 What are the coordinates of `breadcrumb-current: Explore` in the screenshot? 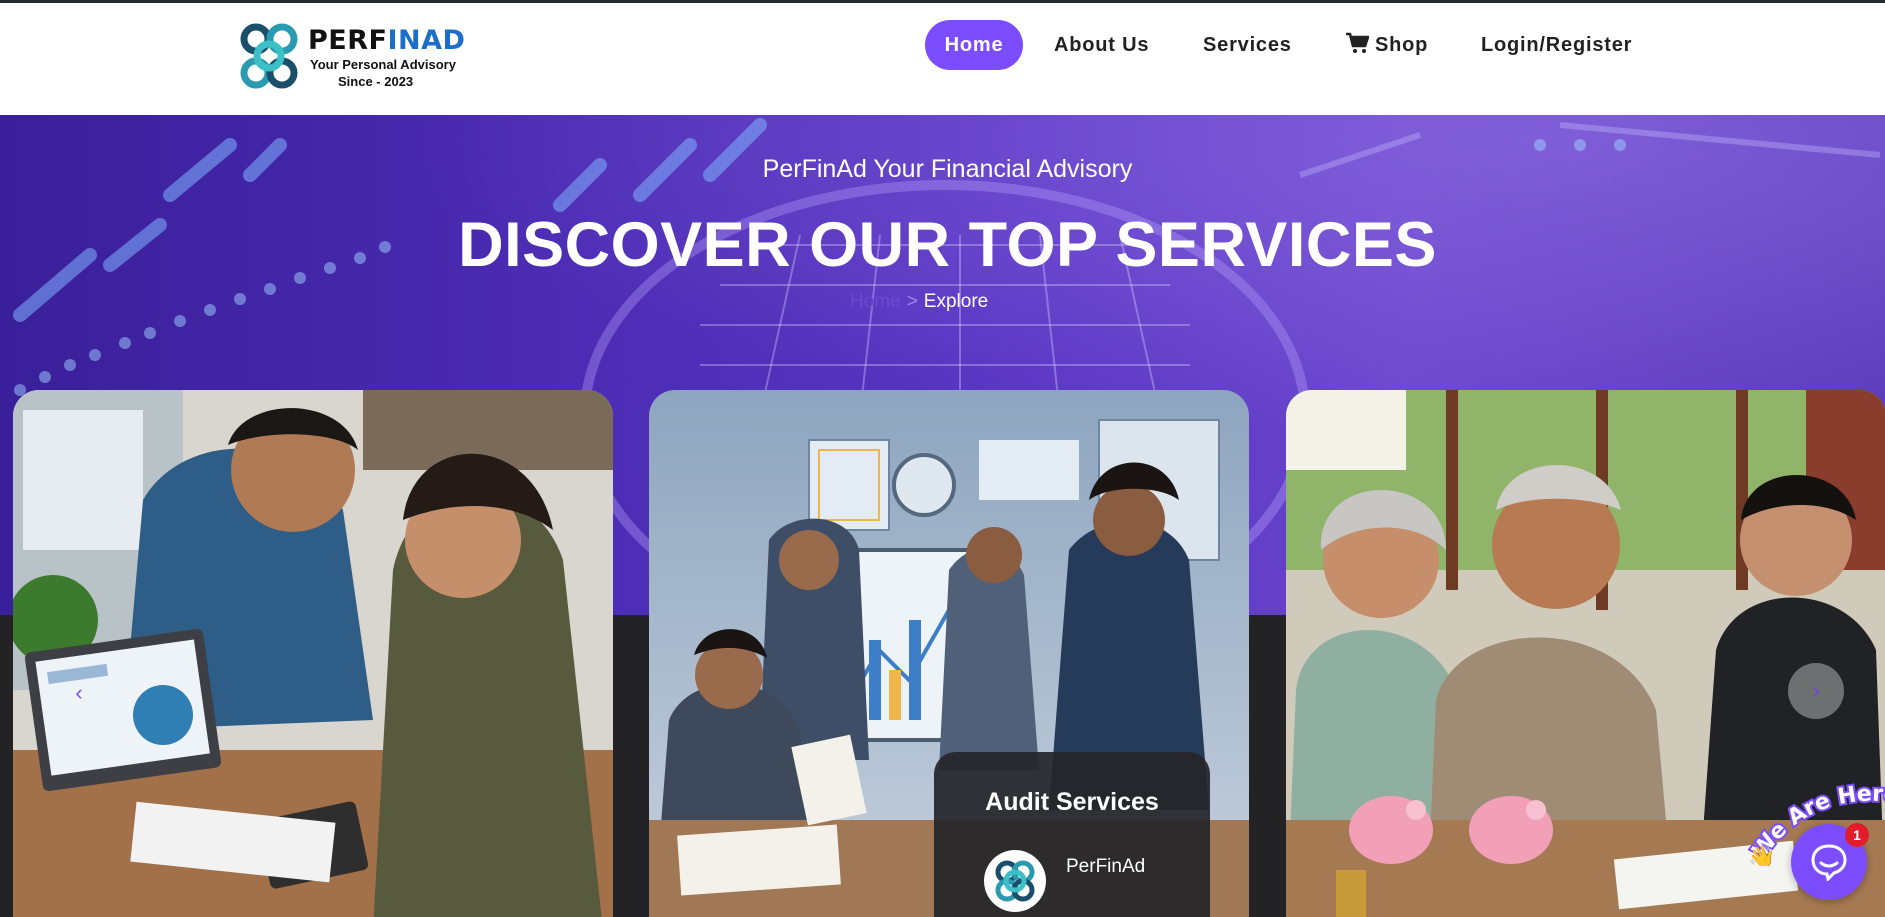 It's located at (956, 301).